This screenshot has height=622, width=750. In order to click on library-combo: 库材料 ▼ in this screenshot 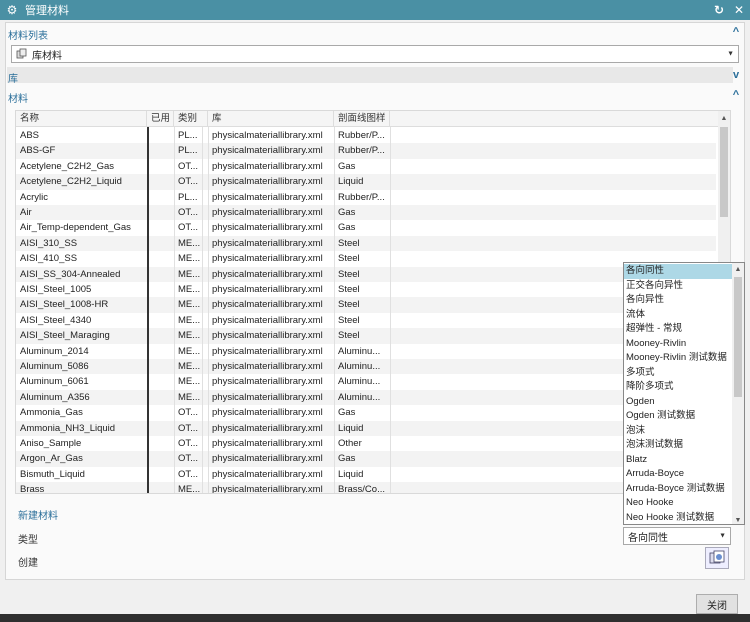, I will do `click(375, 54)`.